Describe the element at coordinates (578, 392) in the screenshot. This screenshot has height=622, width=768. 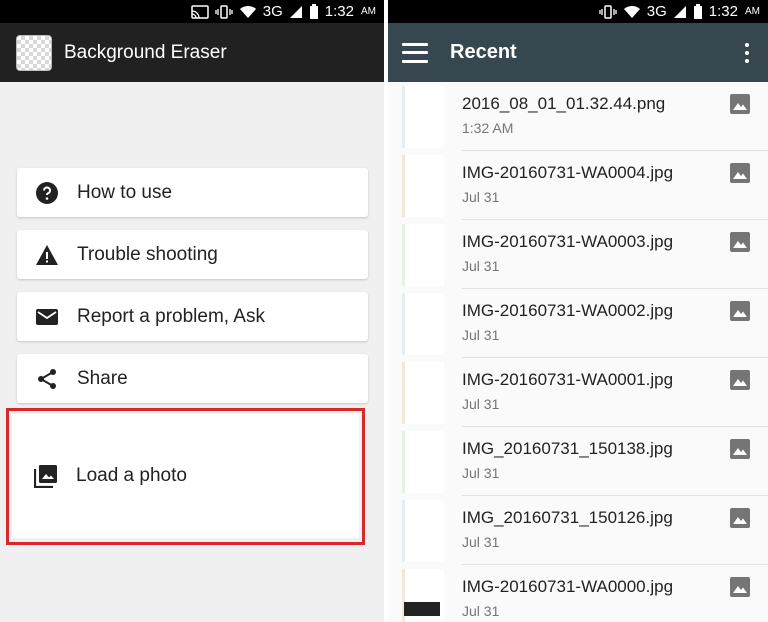
I see `file-row: IMG-20160731-WA0001.jpg Jul 31` at that location.